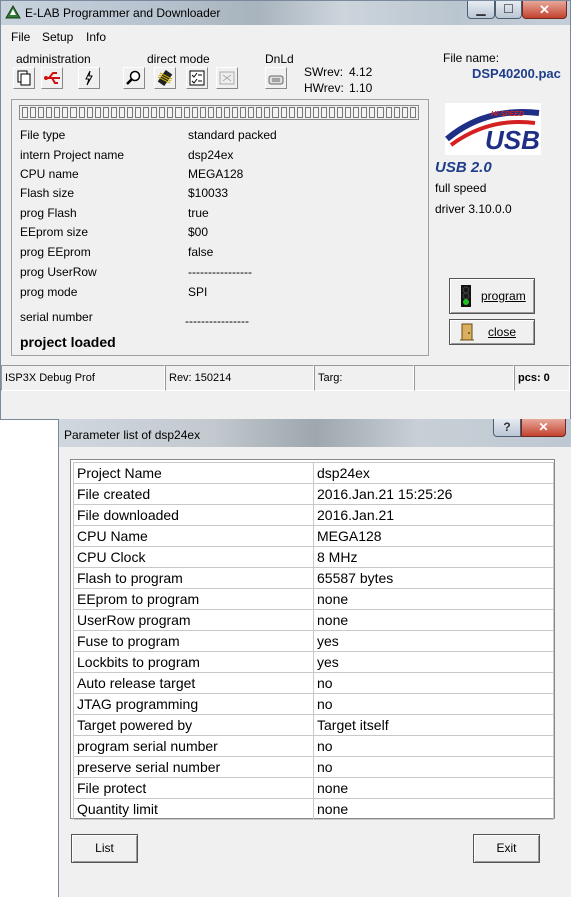 This screenshot has width=571, height=897. I want to click on table-row: Lockbits to program yes, so click(313, 662).